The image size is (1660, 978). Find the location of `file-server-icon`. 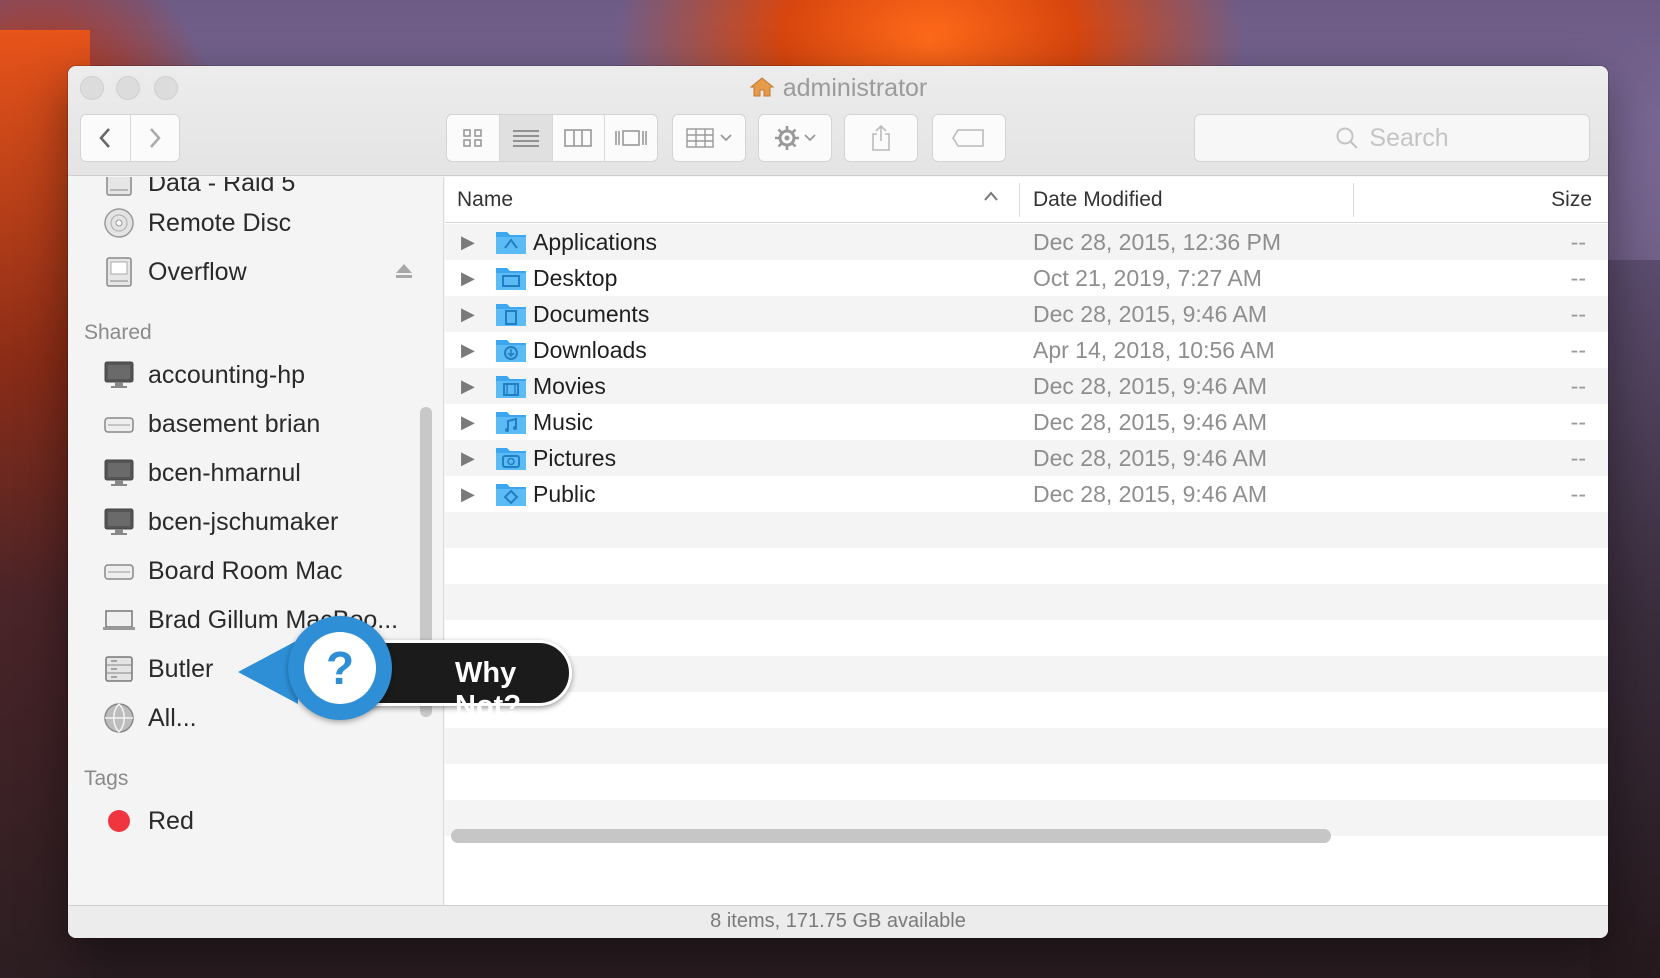

file-server-icon is located at coordinates (119, 669).